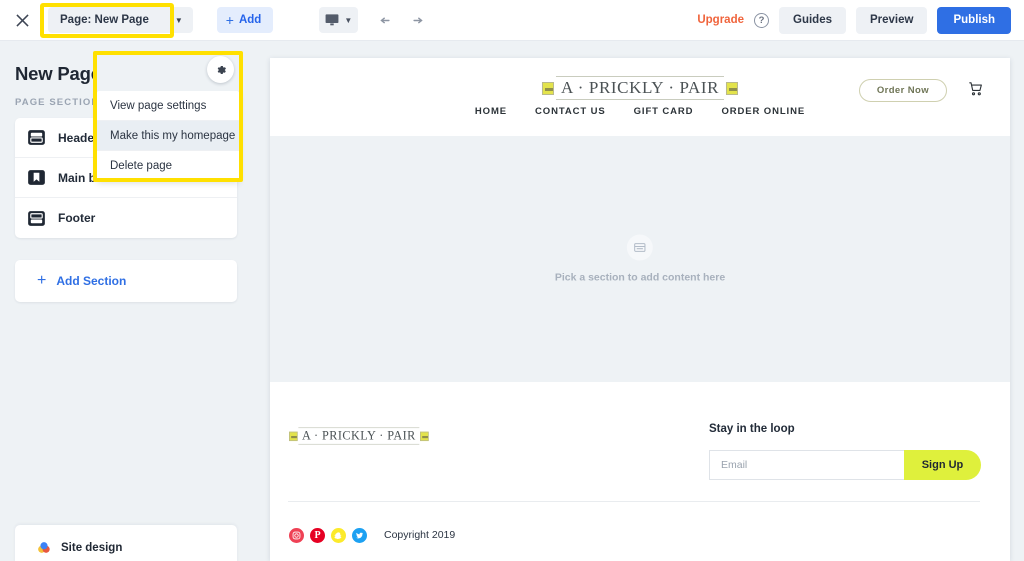 The image size is (1024, 561). Describe the element at coordinates (168, 166) in the screenshot. I see `menu-item-delete-page: Delete page` at that location.